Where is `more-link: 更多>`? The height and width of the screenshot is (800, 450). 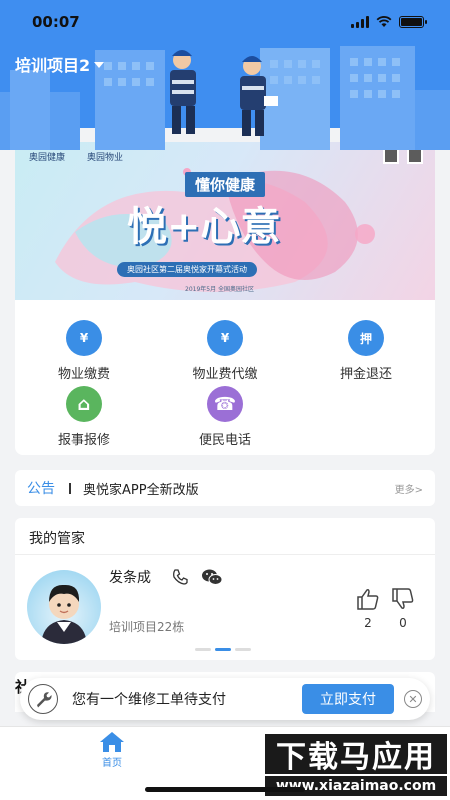
more-link: 更多> is located at coordinates (409, 488).